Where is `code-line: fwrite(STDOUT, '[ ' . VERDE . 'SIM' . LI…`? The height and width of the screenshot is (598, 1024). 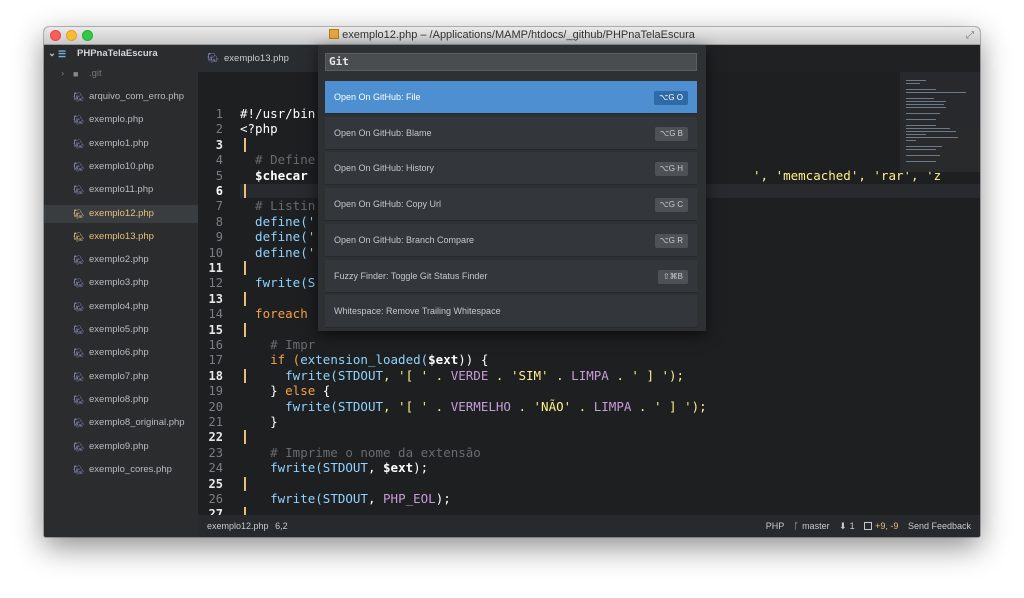
code-line: fwrite(STDOUT, '[ ' . VERDE . 'SIM' . LI… is located at coordinates (462, 375).